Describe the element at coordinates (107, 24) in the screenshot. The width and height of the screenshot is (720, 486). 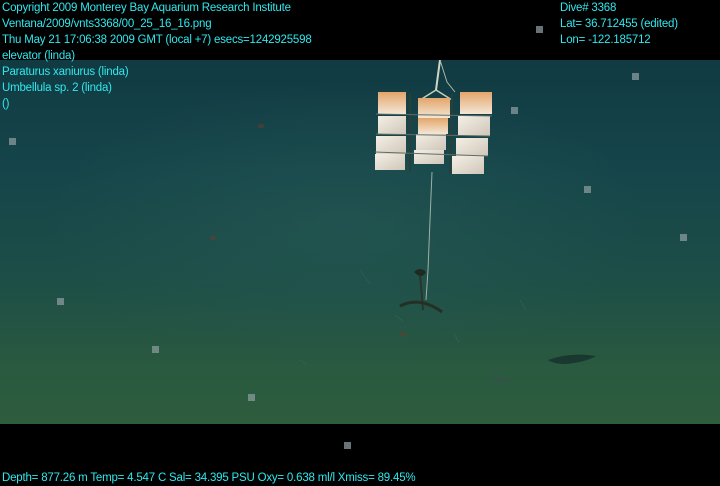
I see `image-path-line: Ventana/2009/vnts3368/00_25_16_16.png` at that location.